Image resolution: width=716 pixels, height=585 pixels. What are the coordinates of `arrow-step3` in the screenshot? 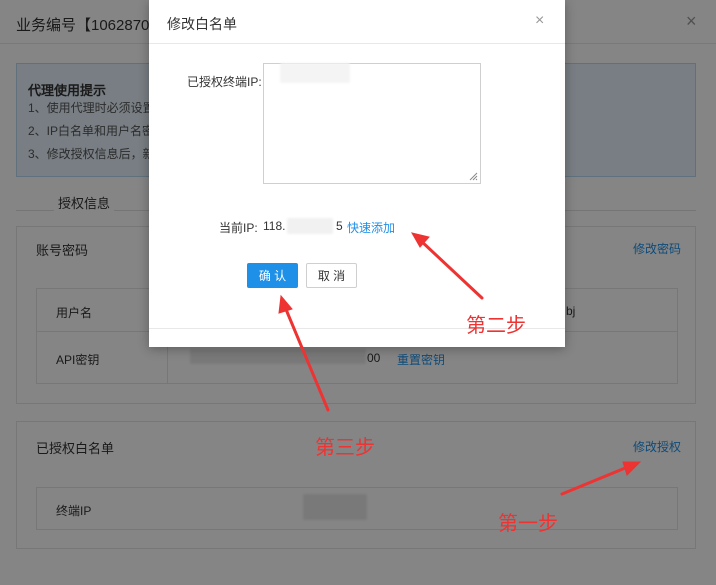 It's located at (306, 358).